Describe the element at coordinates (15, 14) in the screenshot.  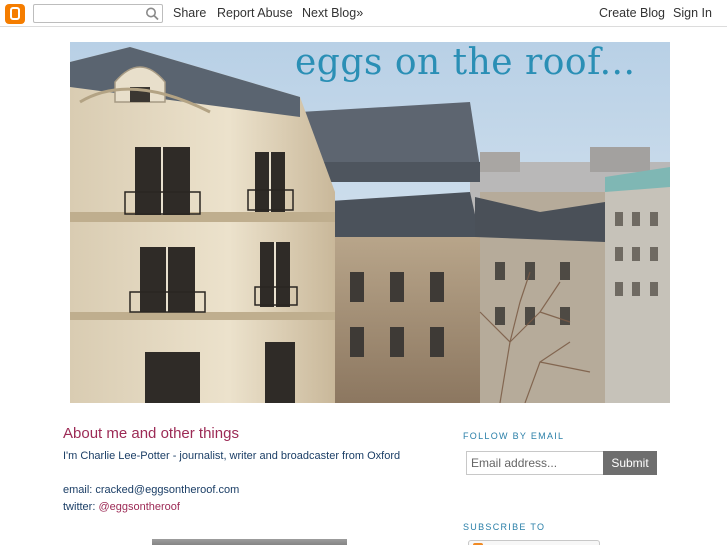
I see `blogger-logo-icon` at that location.